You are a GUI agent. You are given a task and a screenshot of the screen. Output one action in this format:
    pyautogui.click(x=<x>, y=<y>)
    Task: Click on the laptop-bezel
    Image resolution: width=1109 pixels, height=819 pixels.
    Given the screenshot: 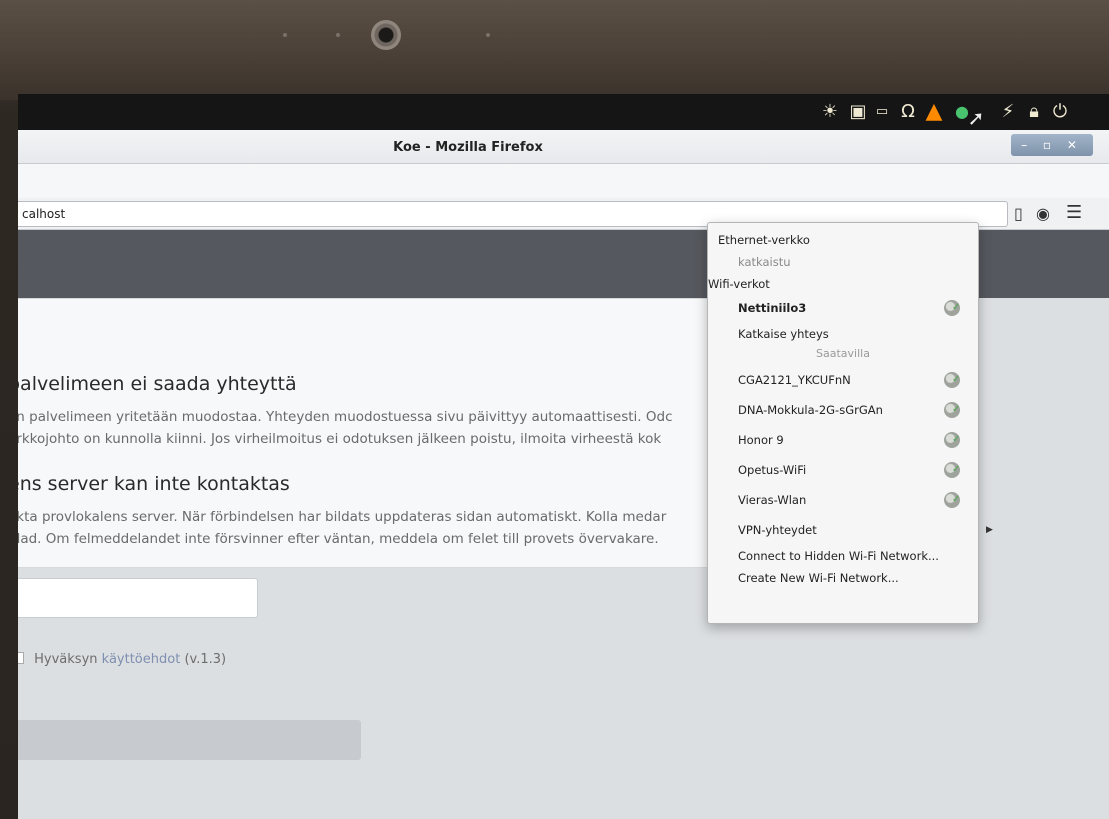 What is the action you would take?
    pyautogui.click(x=554, y=50)
    